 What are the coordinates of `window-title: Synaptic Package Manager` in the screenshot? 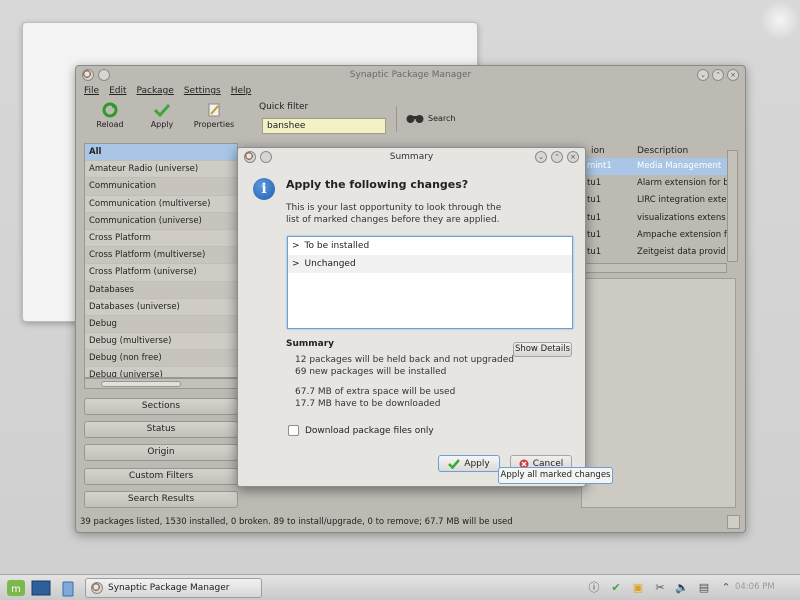 It's located at (410, 75).